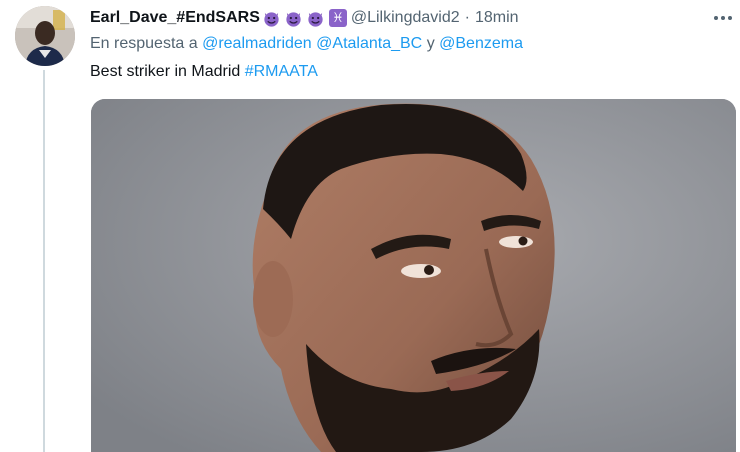 This screenshot has width=740, height=452. What do you see at coordinates (257, 43) in the screenshot?
I see `mention-link: @realmadriden` at bounding box center [257, 43].